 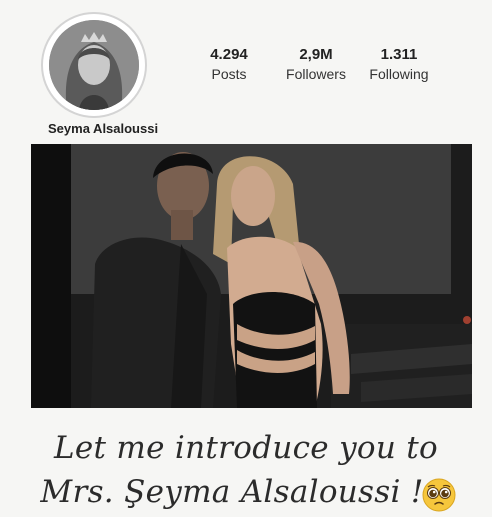 I want to click on followers-stat: 2,9M Followers, so click(x=316, y=65).